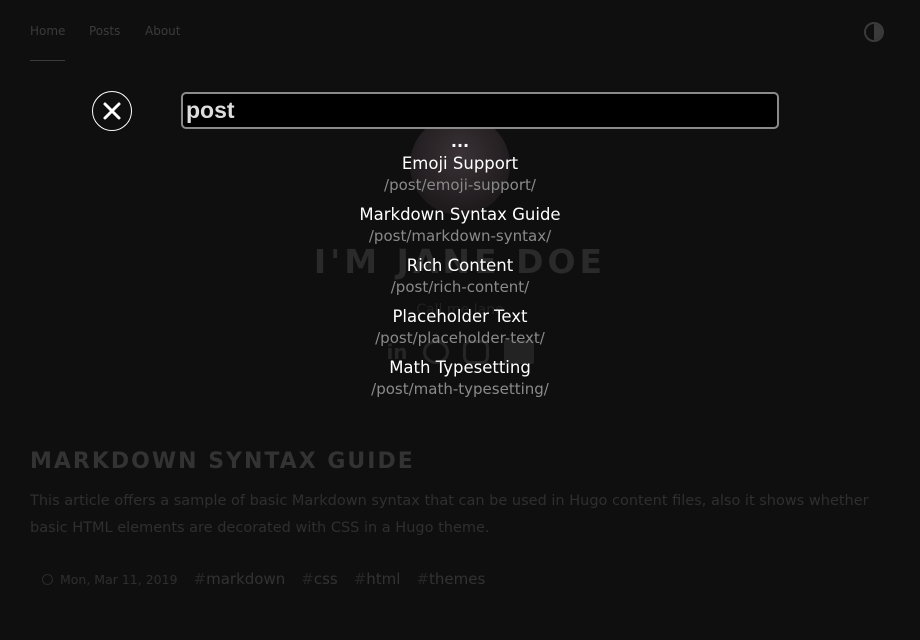  What do you see at coordinates (450, 579) in the screenshot?
I see `tag-themes: #themes` at bounding box center [450, 579].